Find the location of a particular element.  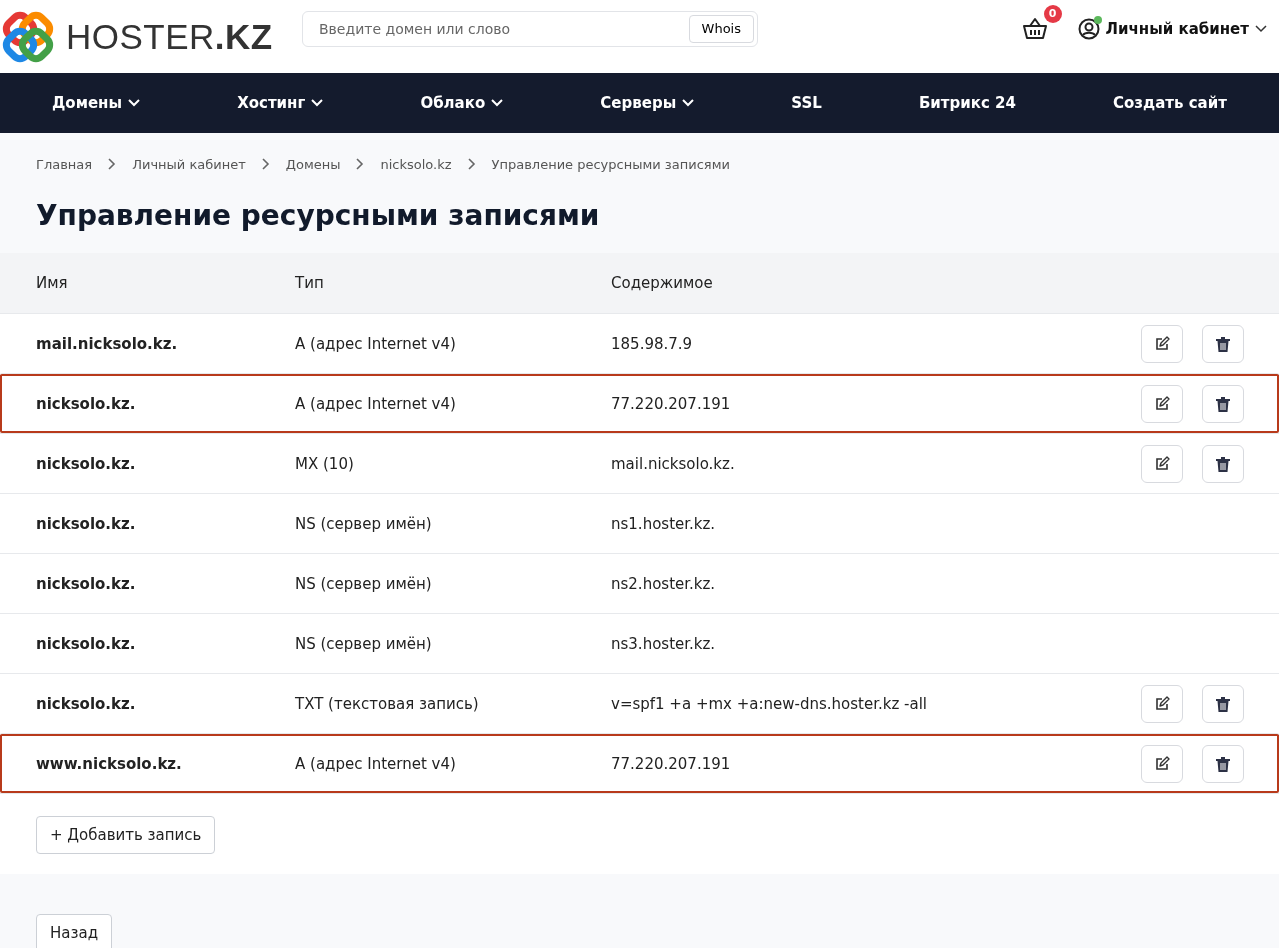

record-name: www.nicksolo.kz. is located at coordinates (109, 763).